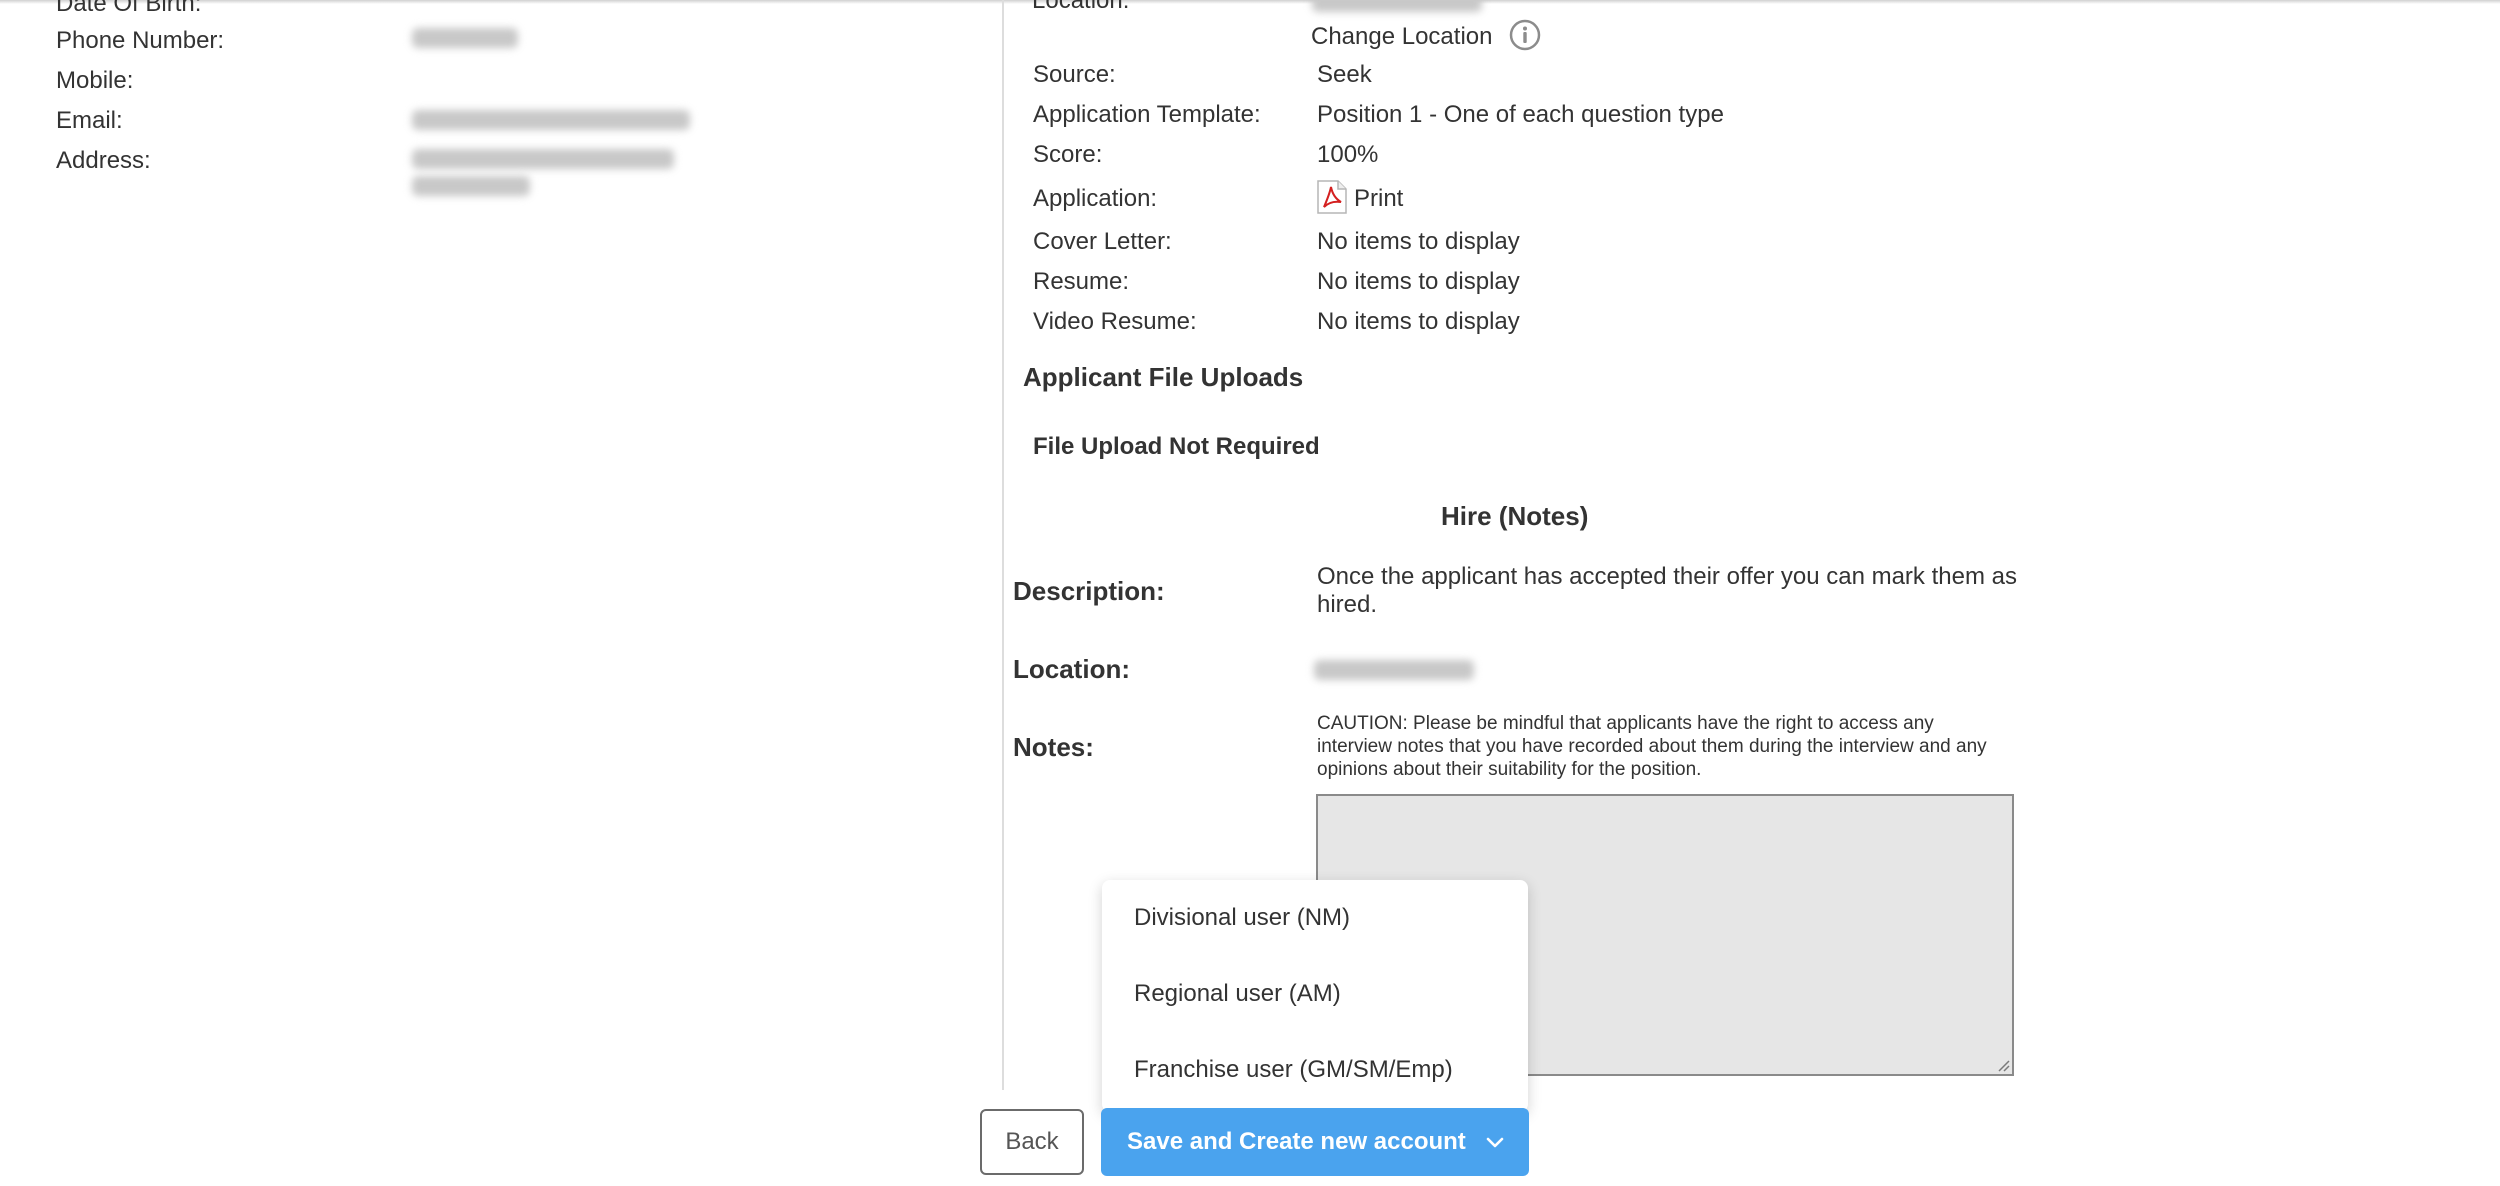  I want to click on address-line2-redacted, so click(471, 186).